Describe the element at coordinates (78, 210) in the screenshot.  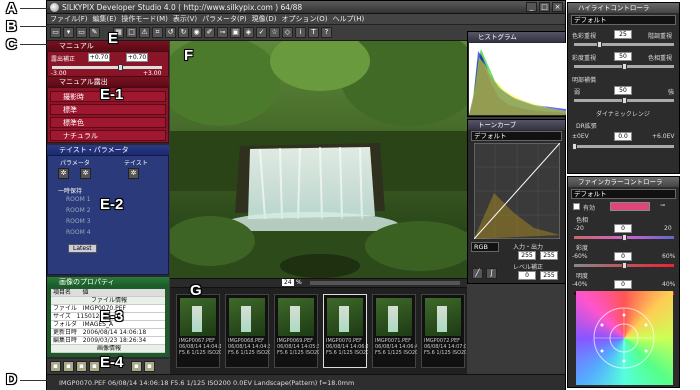
I see `room-2: ROOM 2` at that location.